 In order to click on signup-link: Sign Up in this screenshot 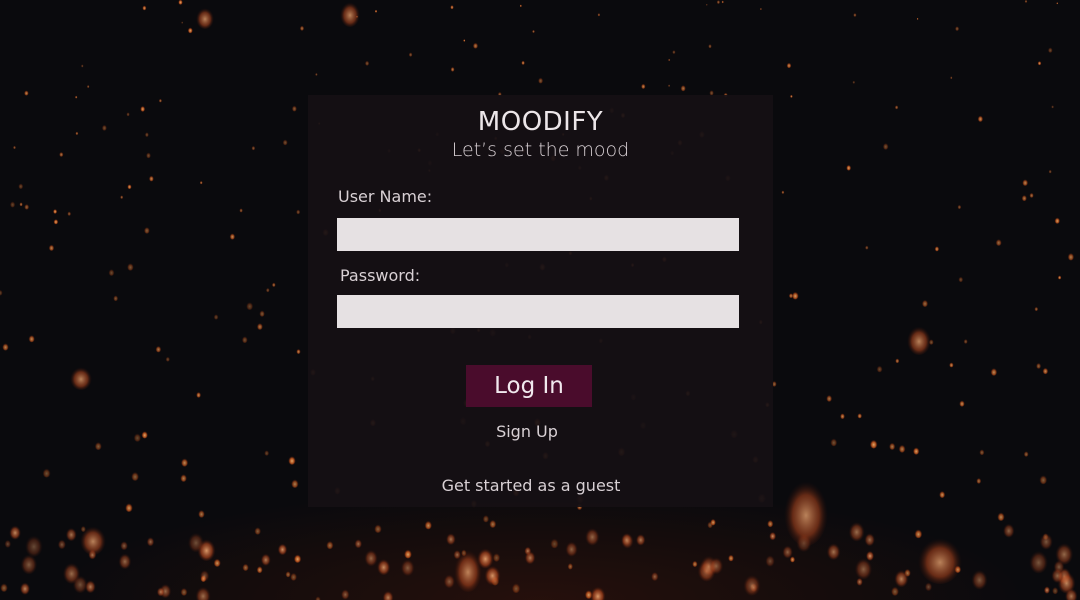, I will do `click(527, 431)`.